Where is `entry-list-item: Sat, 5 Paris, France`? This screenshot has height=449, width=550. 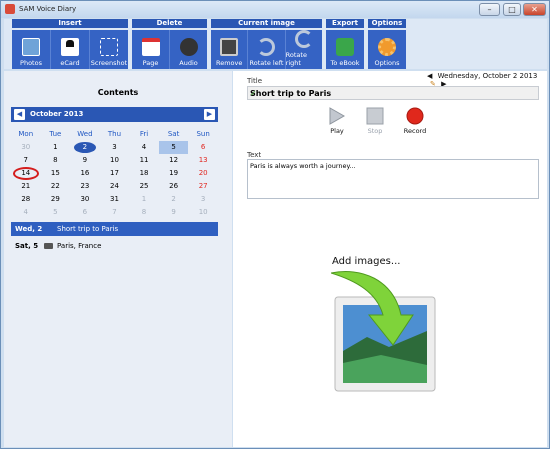
entry-list-item: Sat, 5 Paris, France is located at coordinates (114, 246).